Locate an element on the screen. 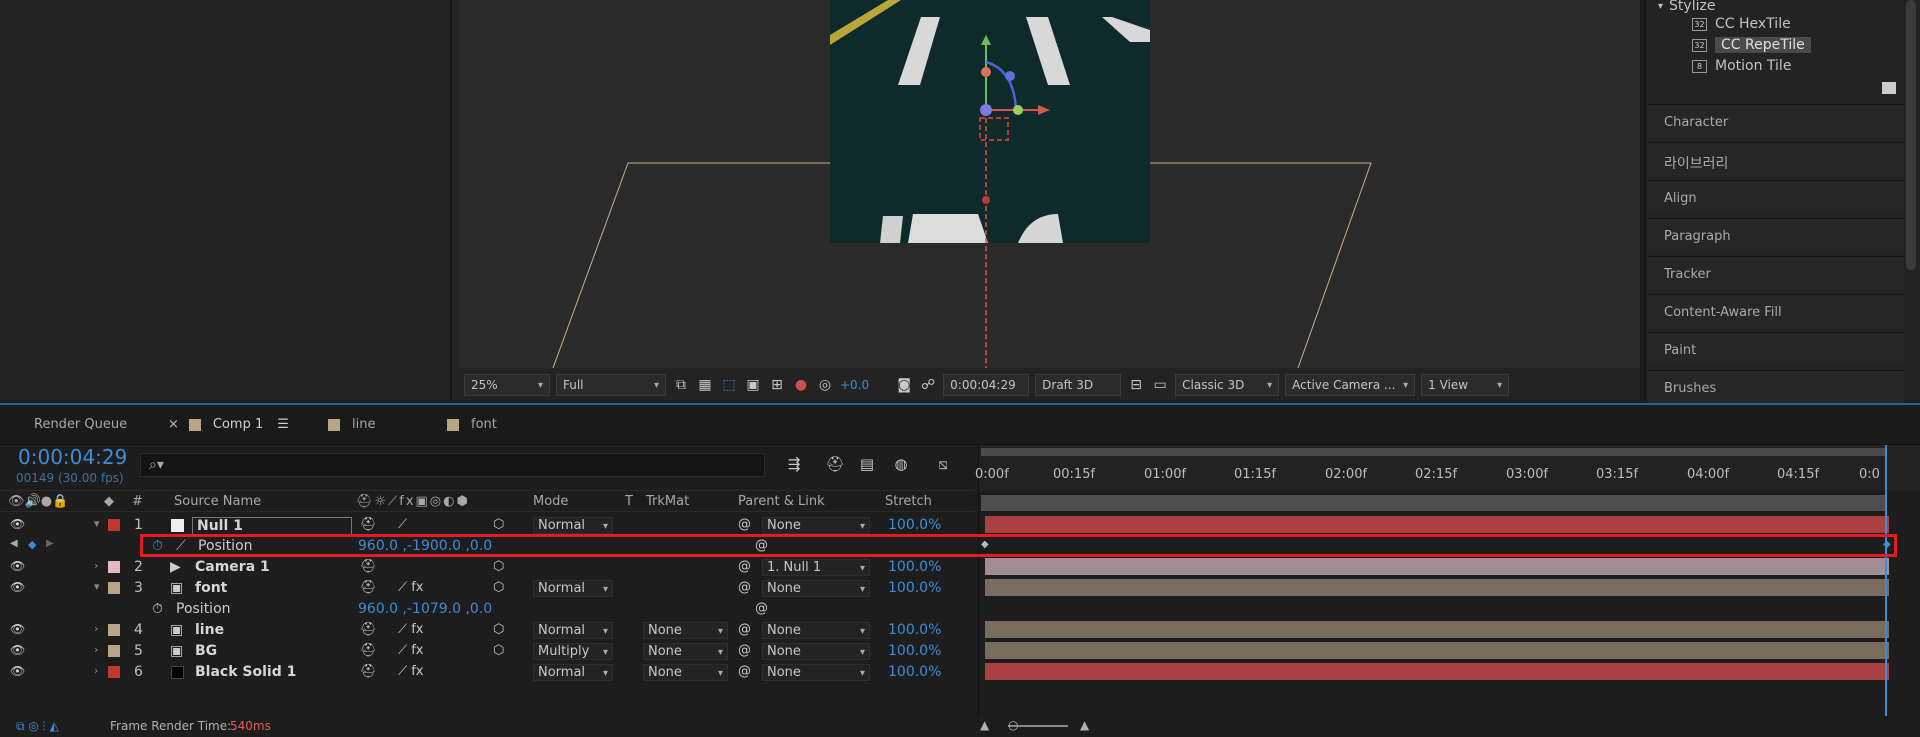 This screenshot has height=737, width=1920. graph-editor-icon: ⧅ is located at coordinates (943, 465).